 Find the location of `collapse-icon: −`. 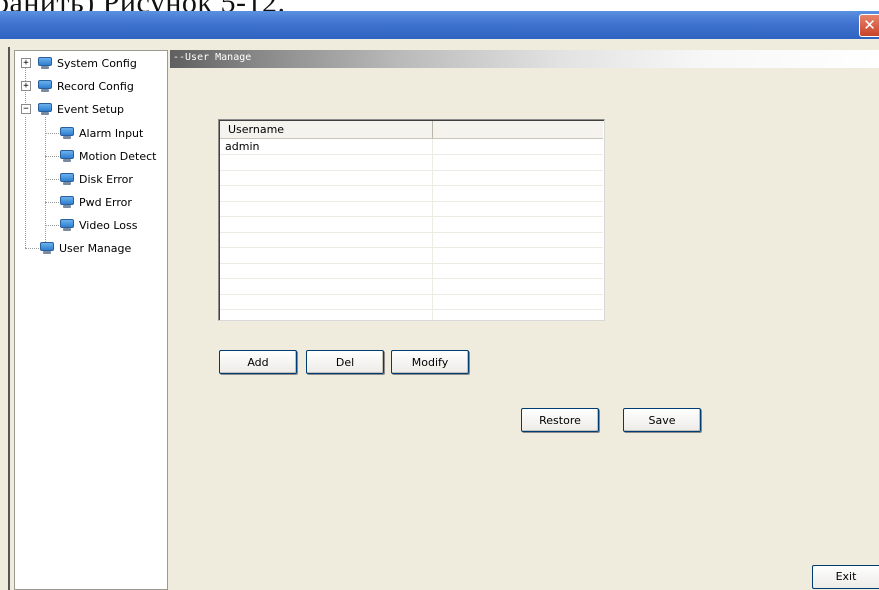

collapse-icon: − is located at coordinates (26, 109).